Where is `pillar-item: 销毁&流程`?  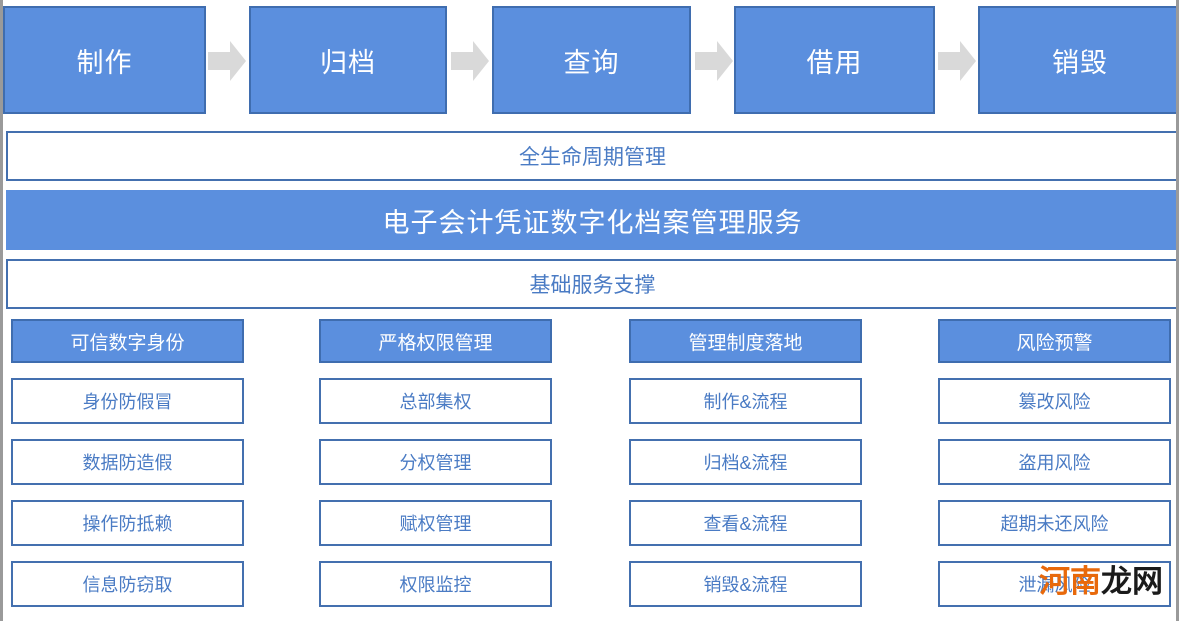 pillar-item: 销毁&流程 is located at coordinates (745, 584).